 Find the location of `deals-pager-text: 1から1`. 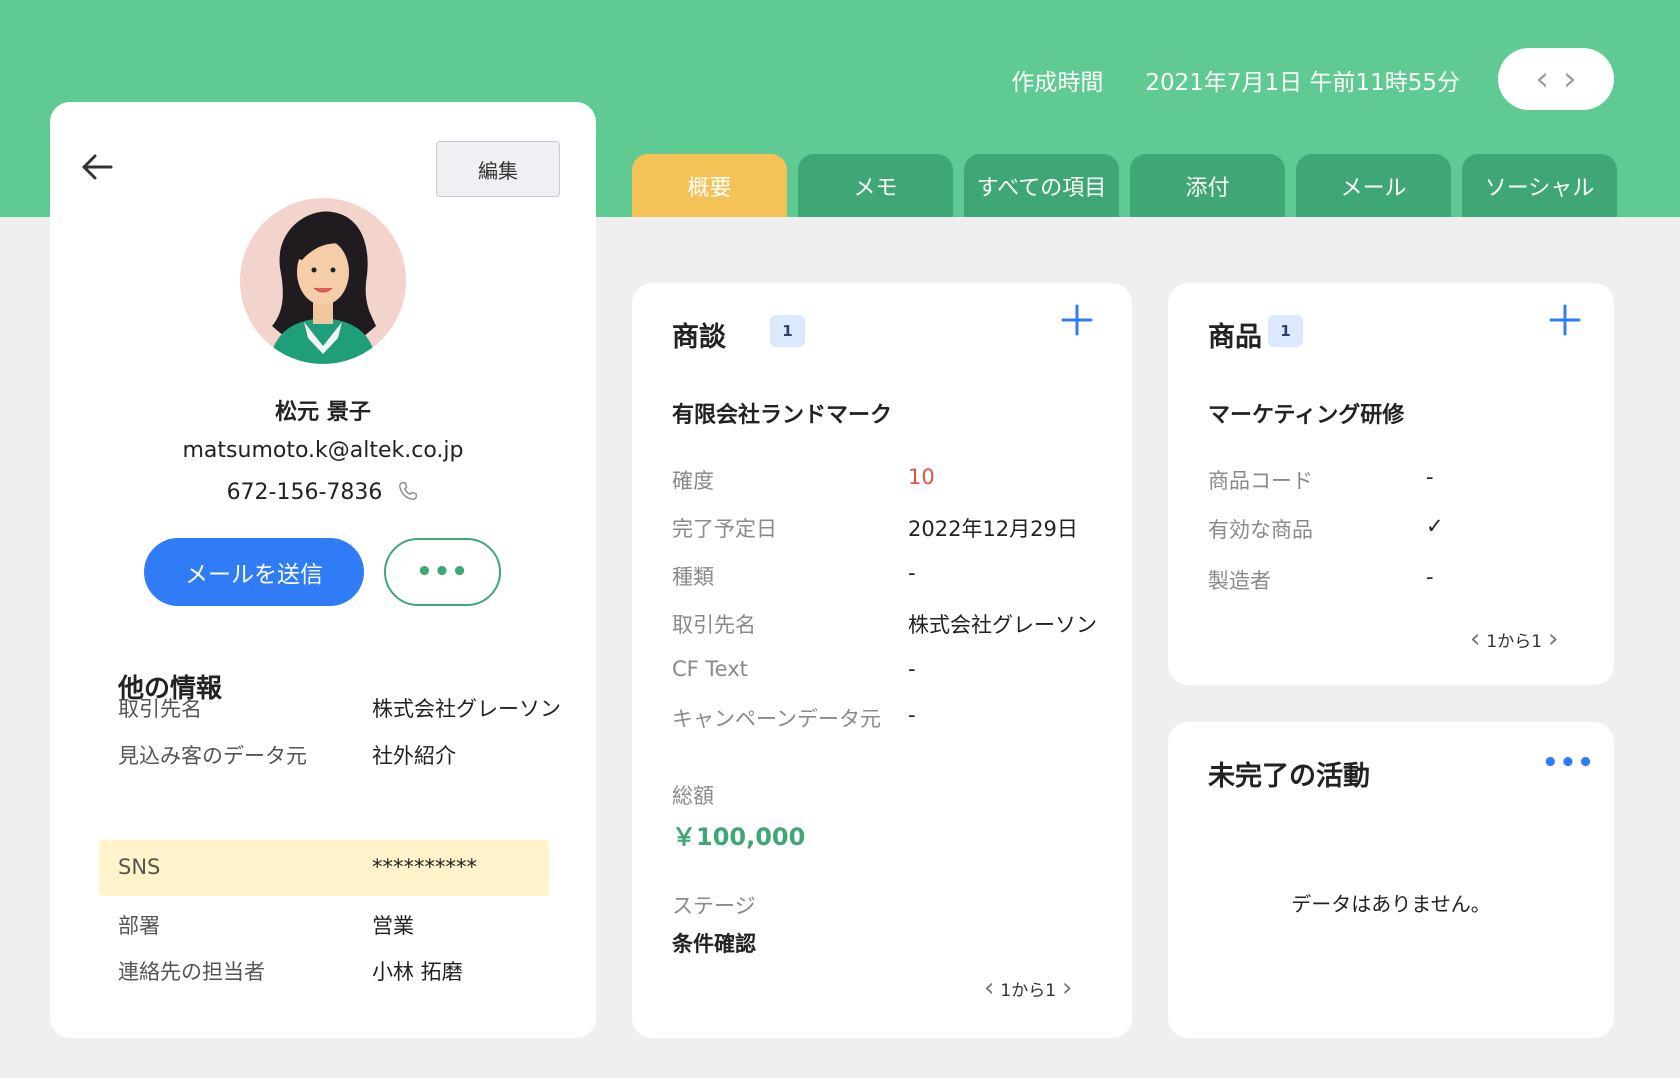

deals-pager-text: 1から1 is located at coordinates (1028, 990).